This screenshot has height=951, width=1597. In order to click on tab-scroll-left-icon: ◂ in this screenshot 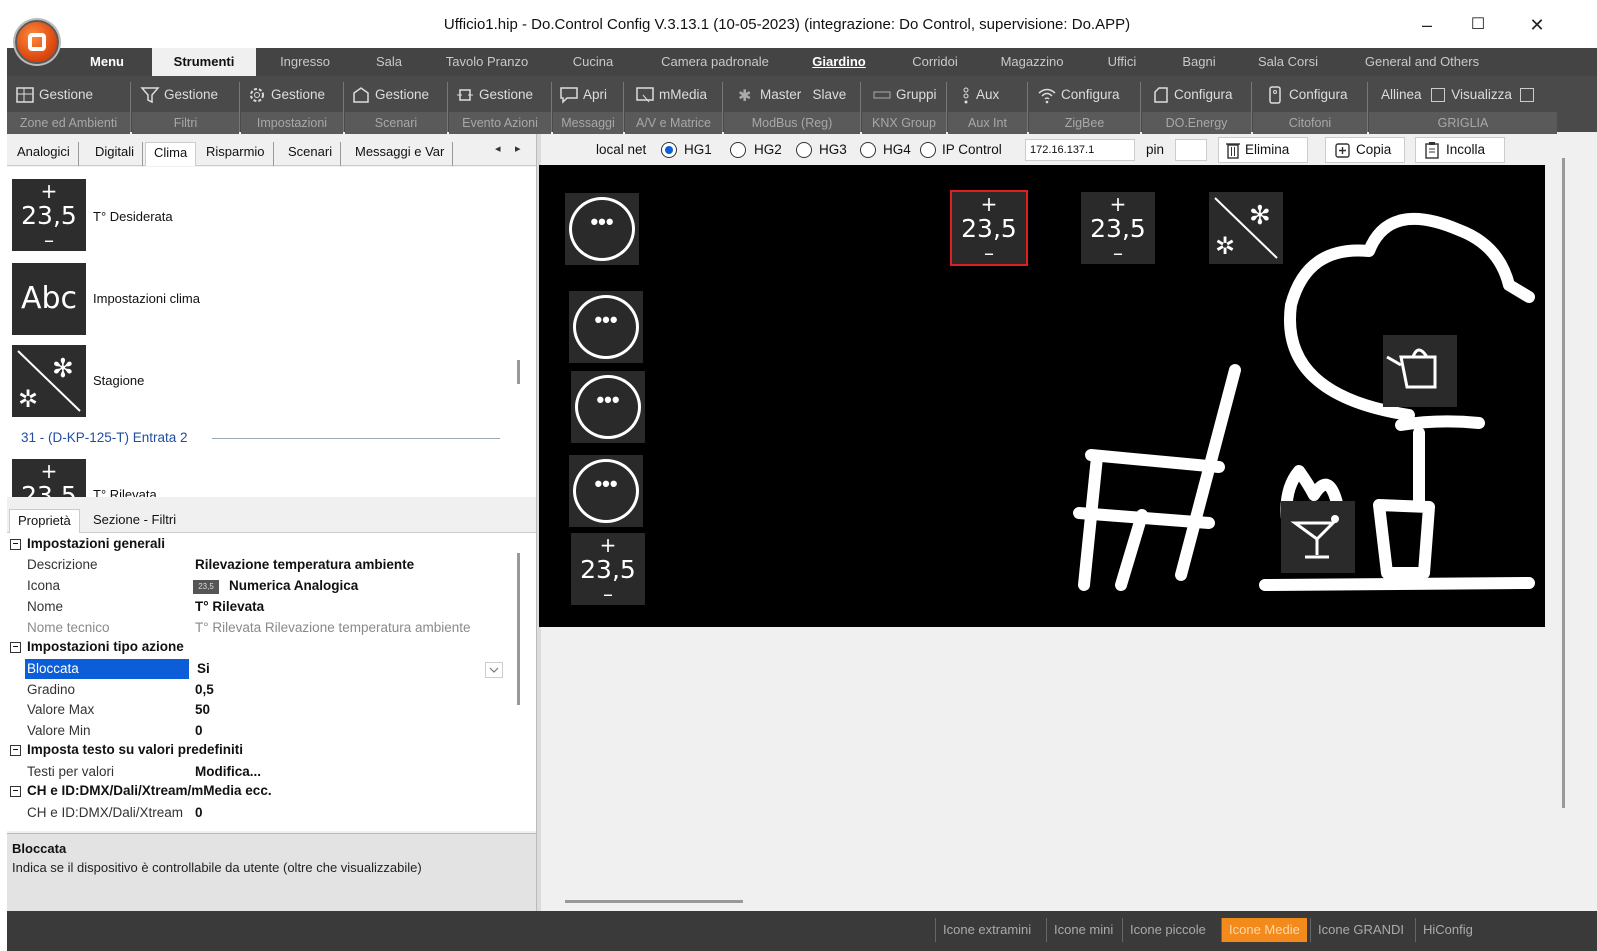, I will do `click(498, 148)`.